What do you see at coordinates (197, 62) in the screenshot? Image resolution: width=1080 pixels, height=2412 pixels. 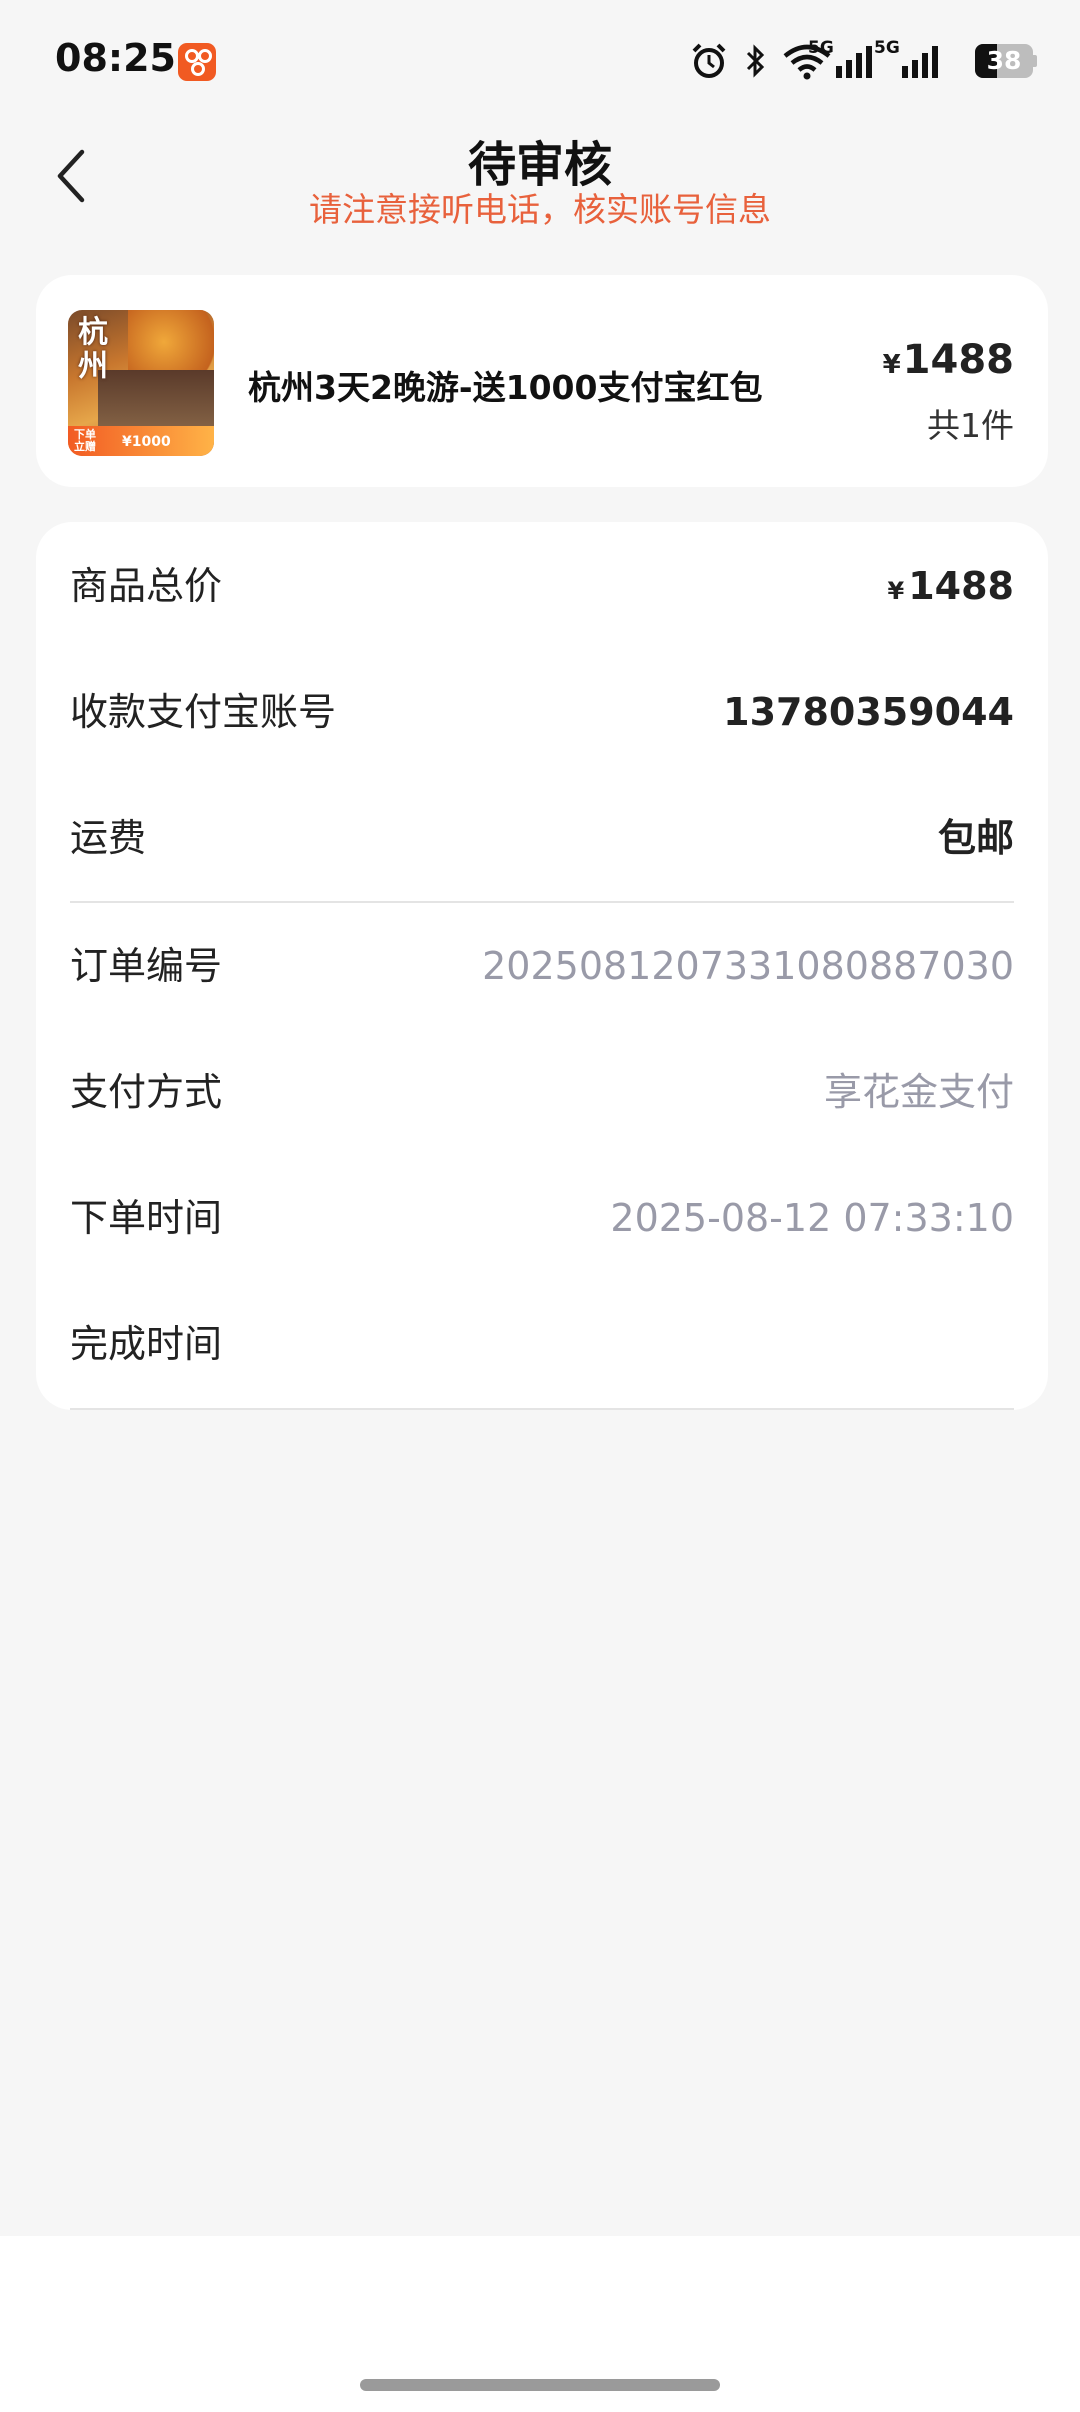 I see `app-notification-icon` at bounding box center [197, 62].